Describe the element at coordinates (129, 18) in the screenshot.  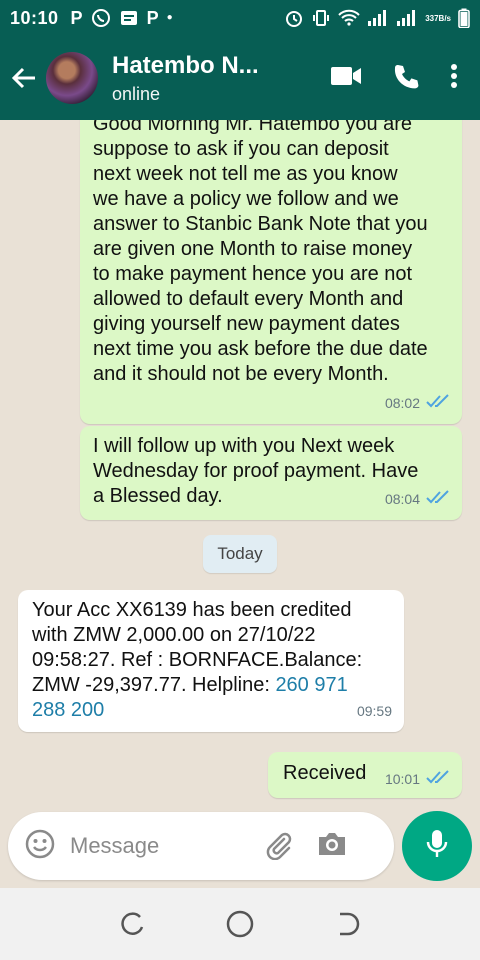
I see `message-icon` at that location.